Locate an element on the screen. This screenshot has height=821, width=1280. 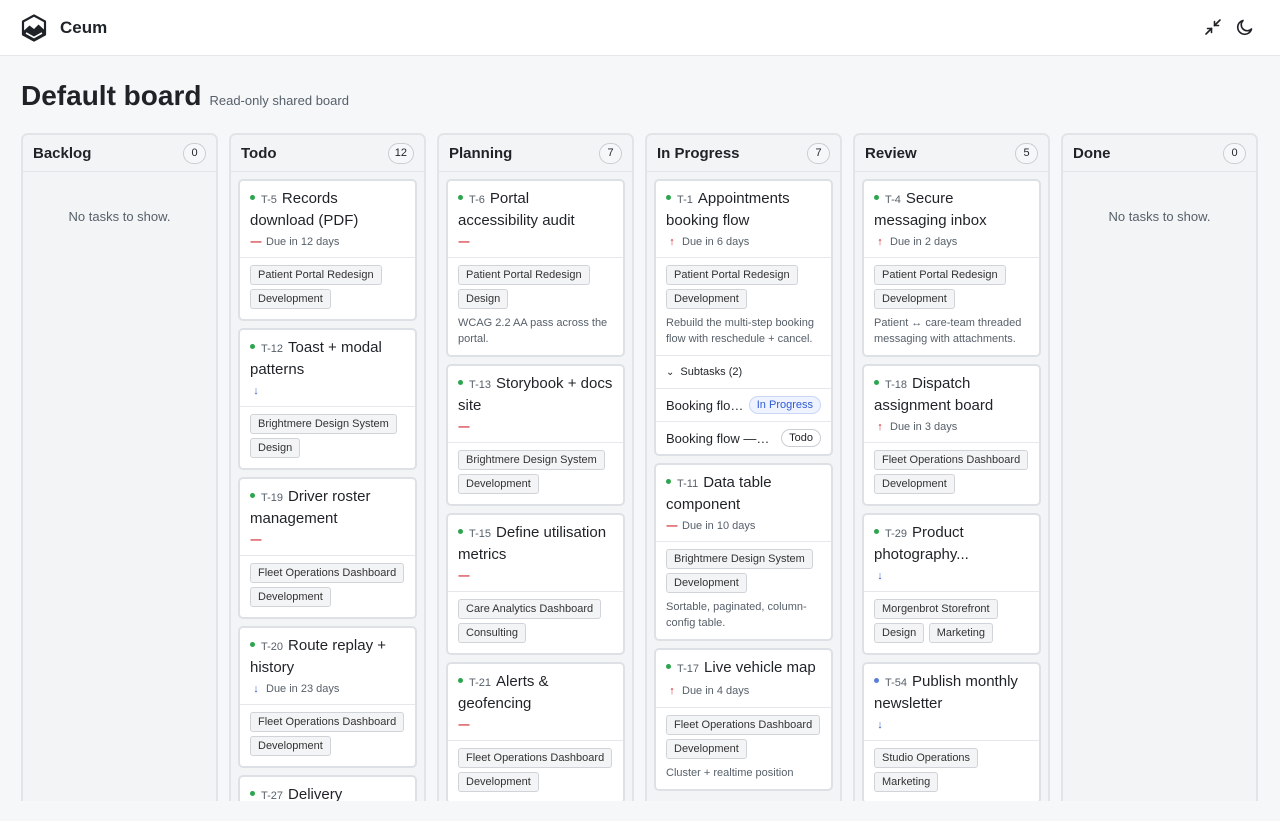
project-tag: Morgenbrot Storefront is located at coordinates (936, 609).